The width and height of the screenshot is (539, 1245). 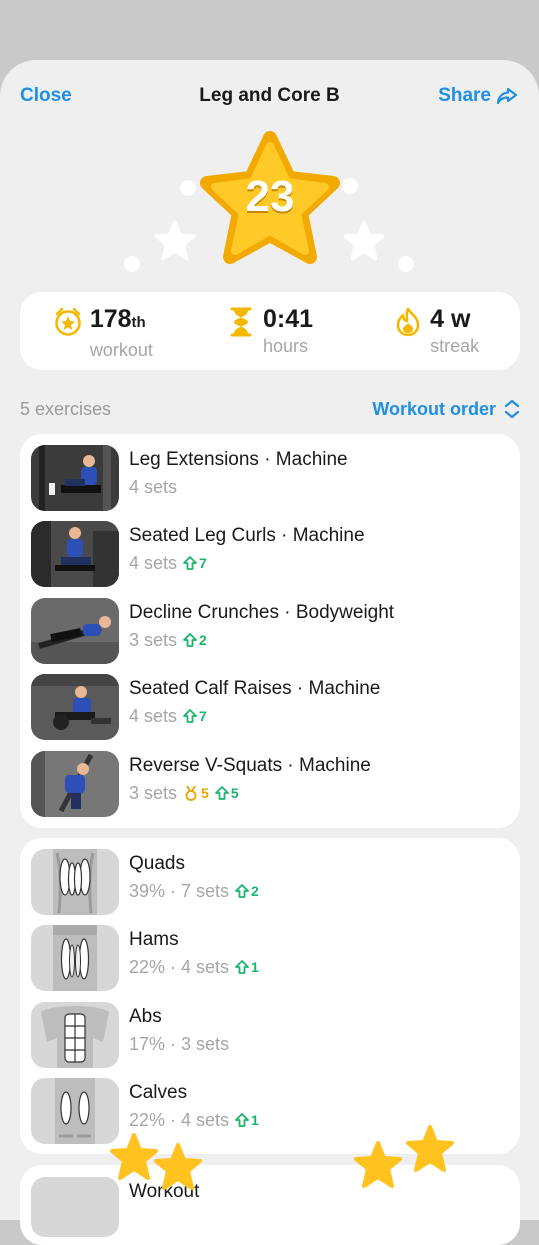 What do you see at coordinates (408, 322) in the screenshot?
I see `flame-icon` at bounding box center [408, 322].